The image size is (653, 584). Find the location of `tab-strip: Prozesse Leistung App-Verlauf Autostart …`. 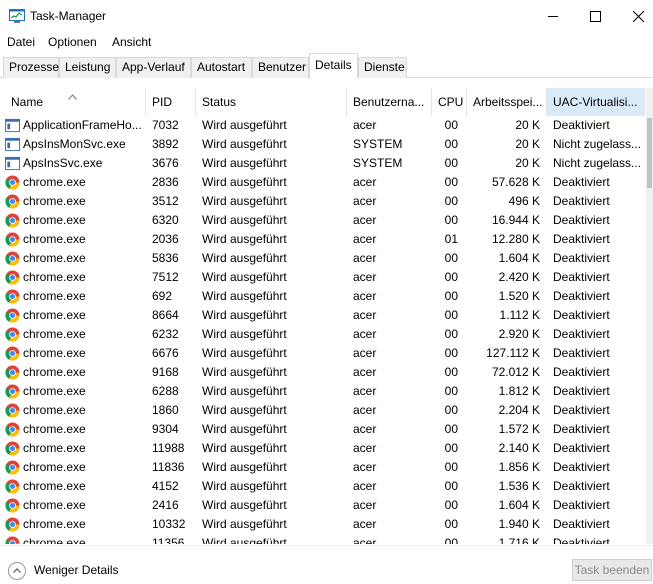

tab-strip: Prozesse Leistung App-Verlauf Autostart … is located at coordinates (326, 66).